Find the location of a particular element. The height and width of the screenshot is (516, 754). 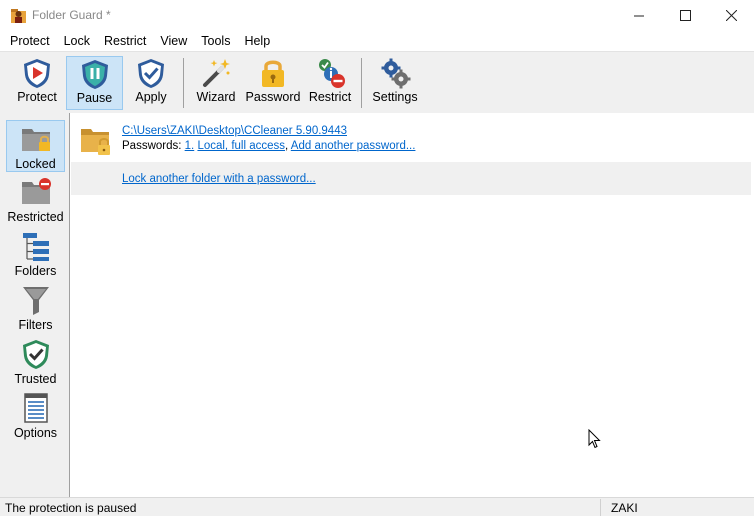

nav-locked-label: Locked is located at coordinates (35, 164).